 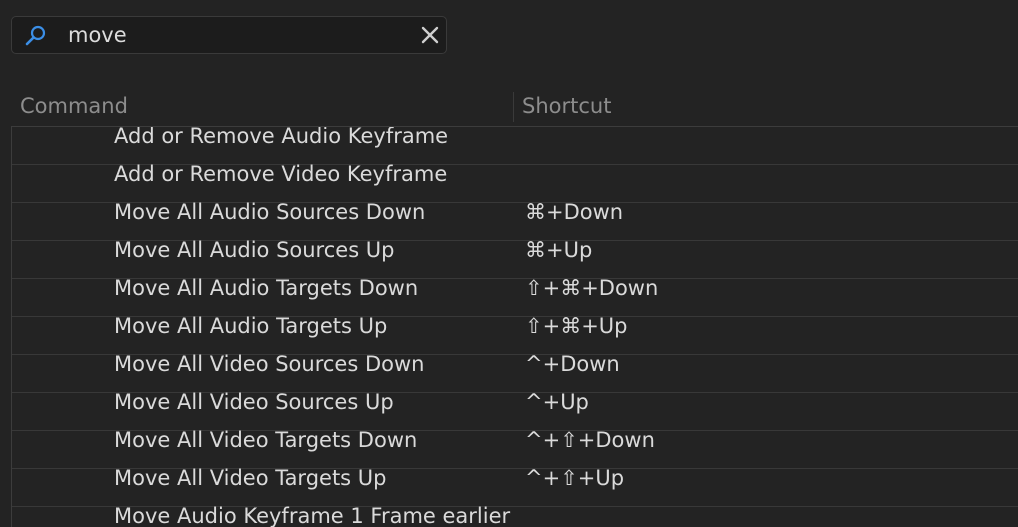 What do you see at coordinates (558, 250) in the screenshot?
I see `shortcut-cell: ⌘+Up` at bounding box center [558, 250].